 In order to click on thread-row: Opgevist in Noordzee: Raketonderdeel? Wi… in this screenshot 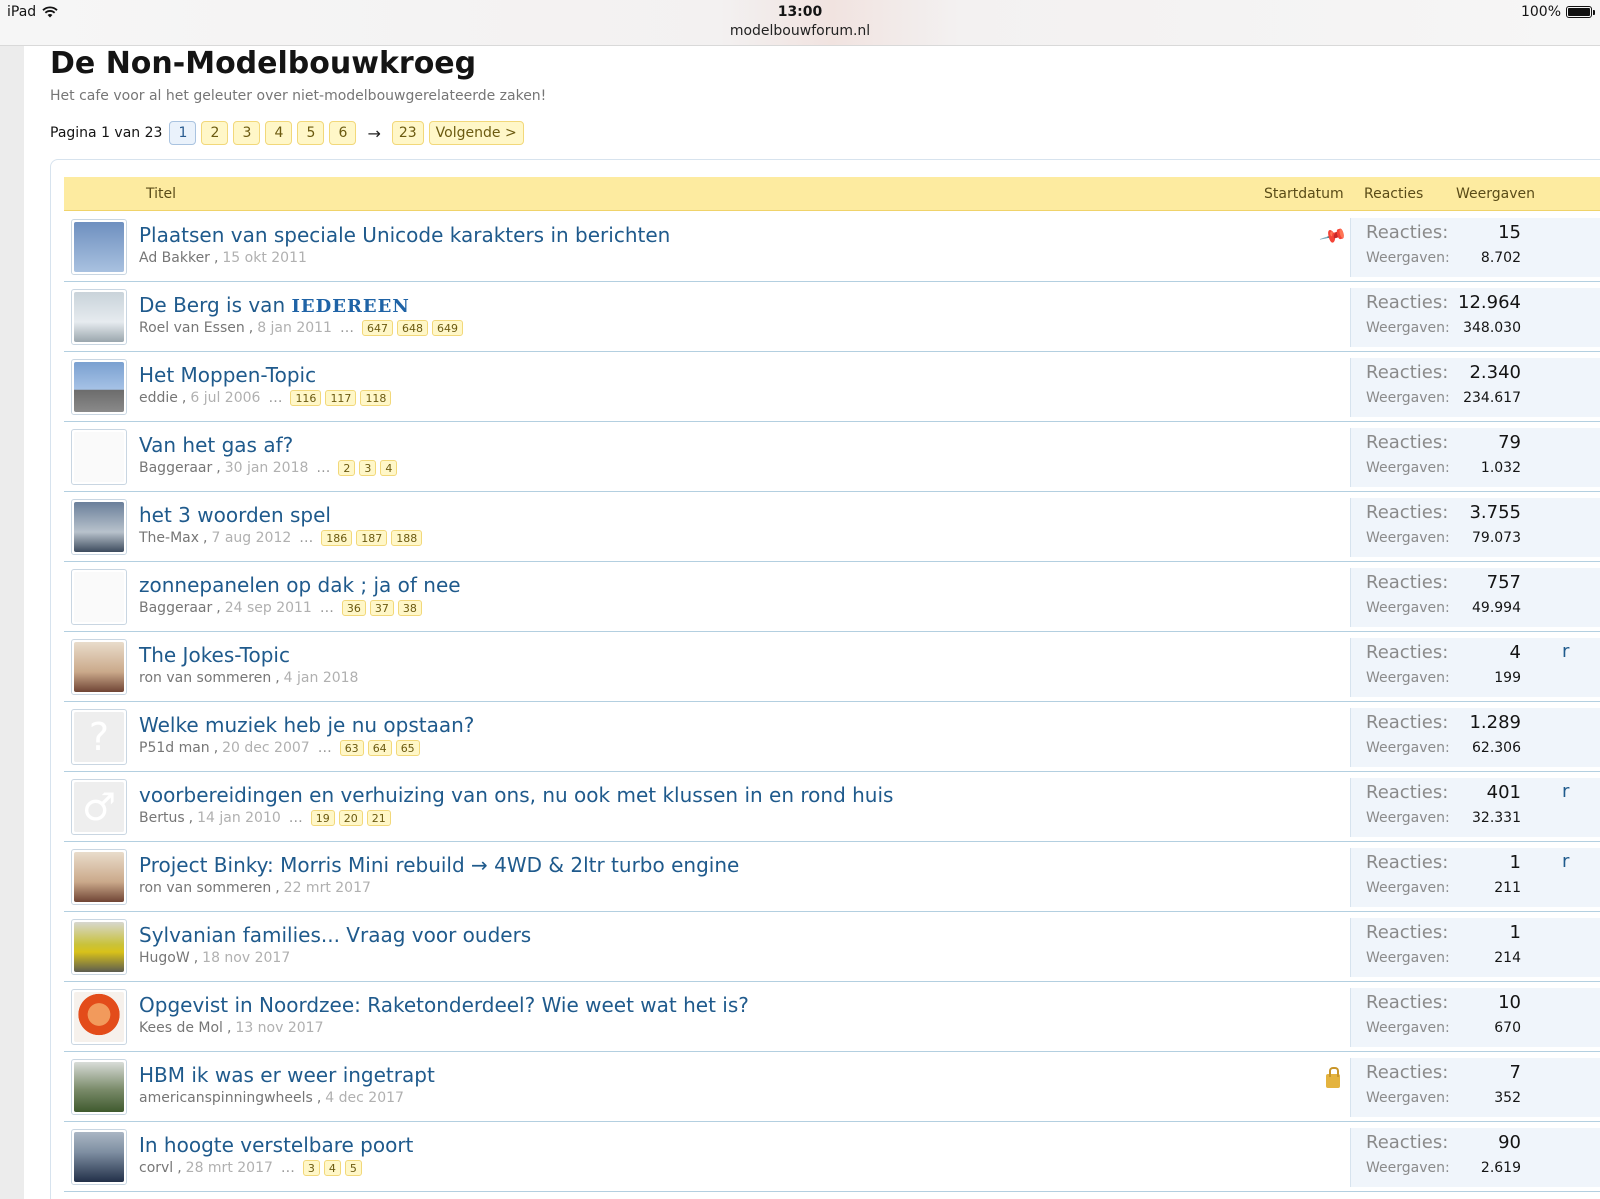, I will do `click(832, 1017)`.